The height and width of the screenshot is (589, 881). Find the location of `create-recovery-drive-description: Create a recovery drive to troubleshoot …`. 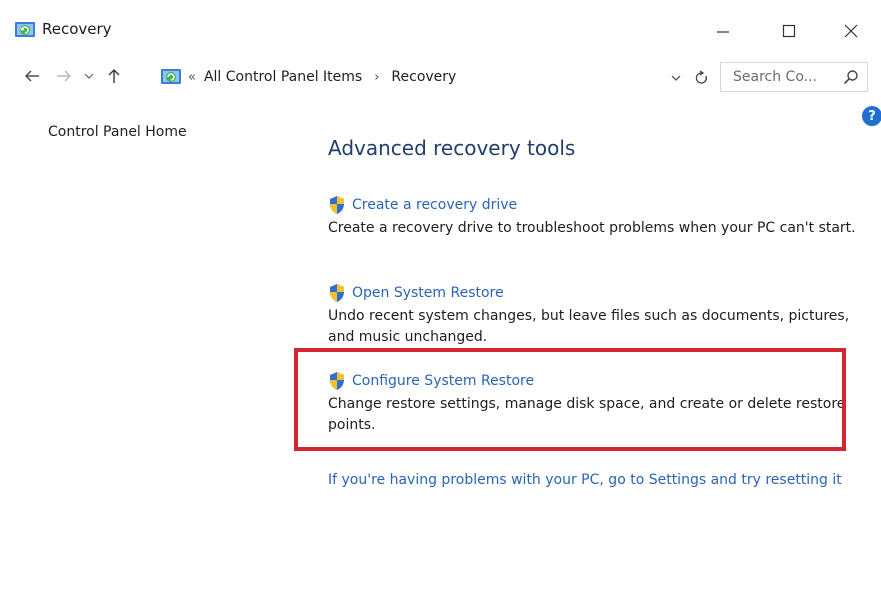

create-recovery-drive-description: Create a recovery drive to troubleshoot … is located at coordinates (592, 228).